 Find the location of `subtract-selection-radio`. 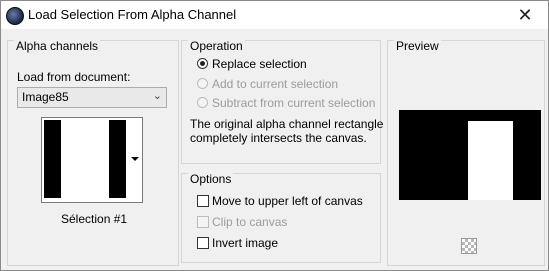

subtract-selection-radio is located at coordinates (202, 102).